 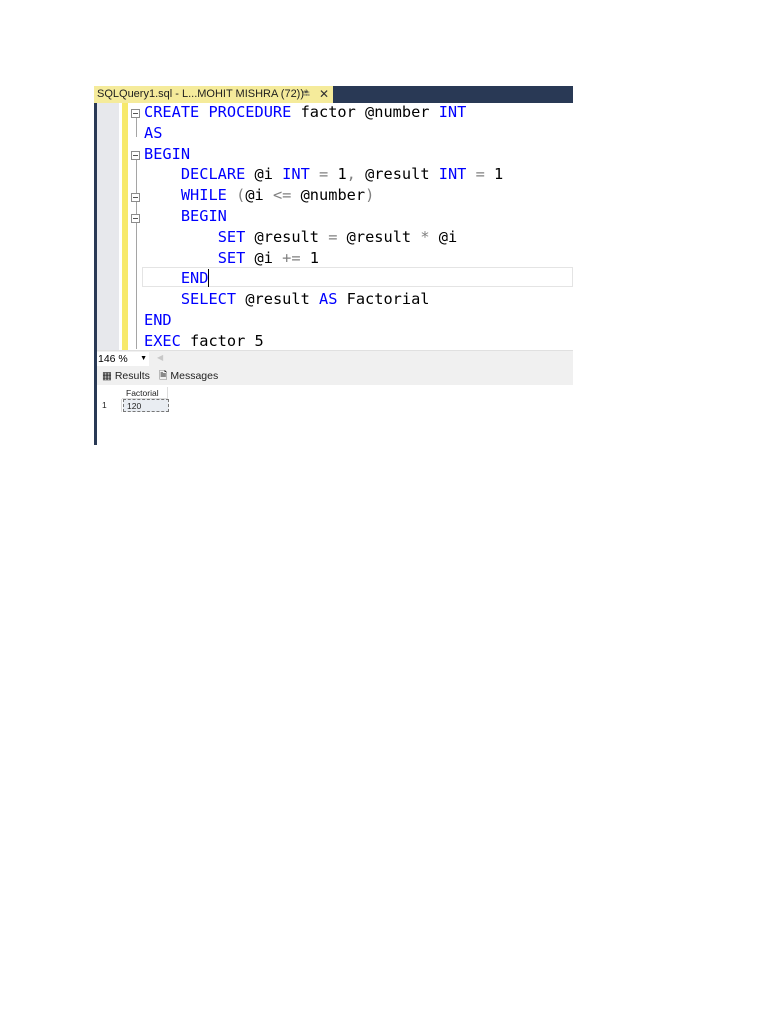 I want to click on code-line: CREATE PROCEDURE factor @number INT, so click(x=305, y=113).